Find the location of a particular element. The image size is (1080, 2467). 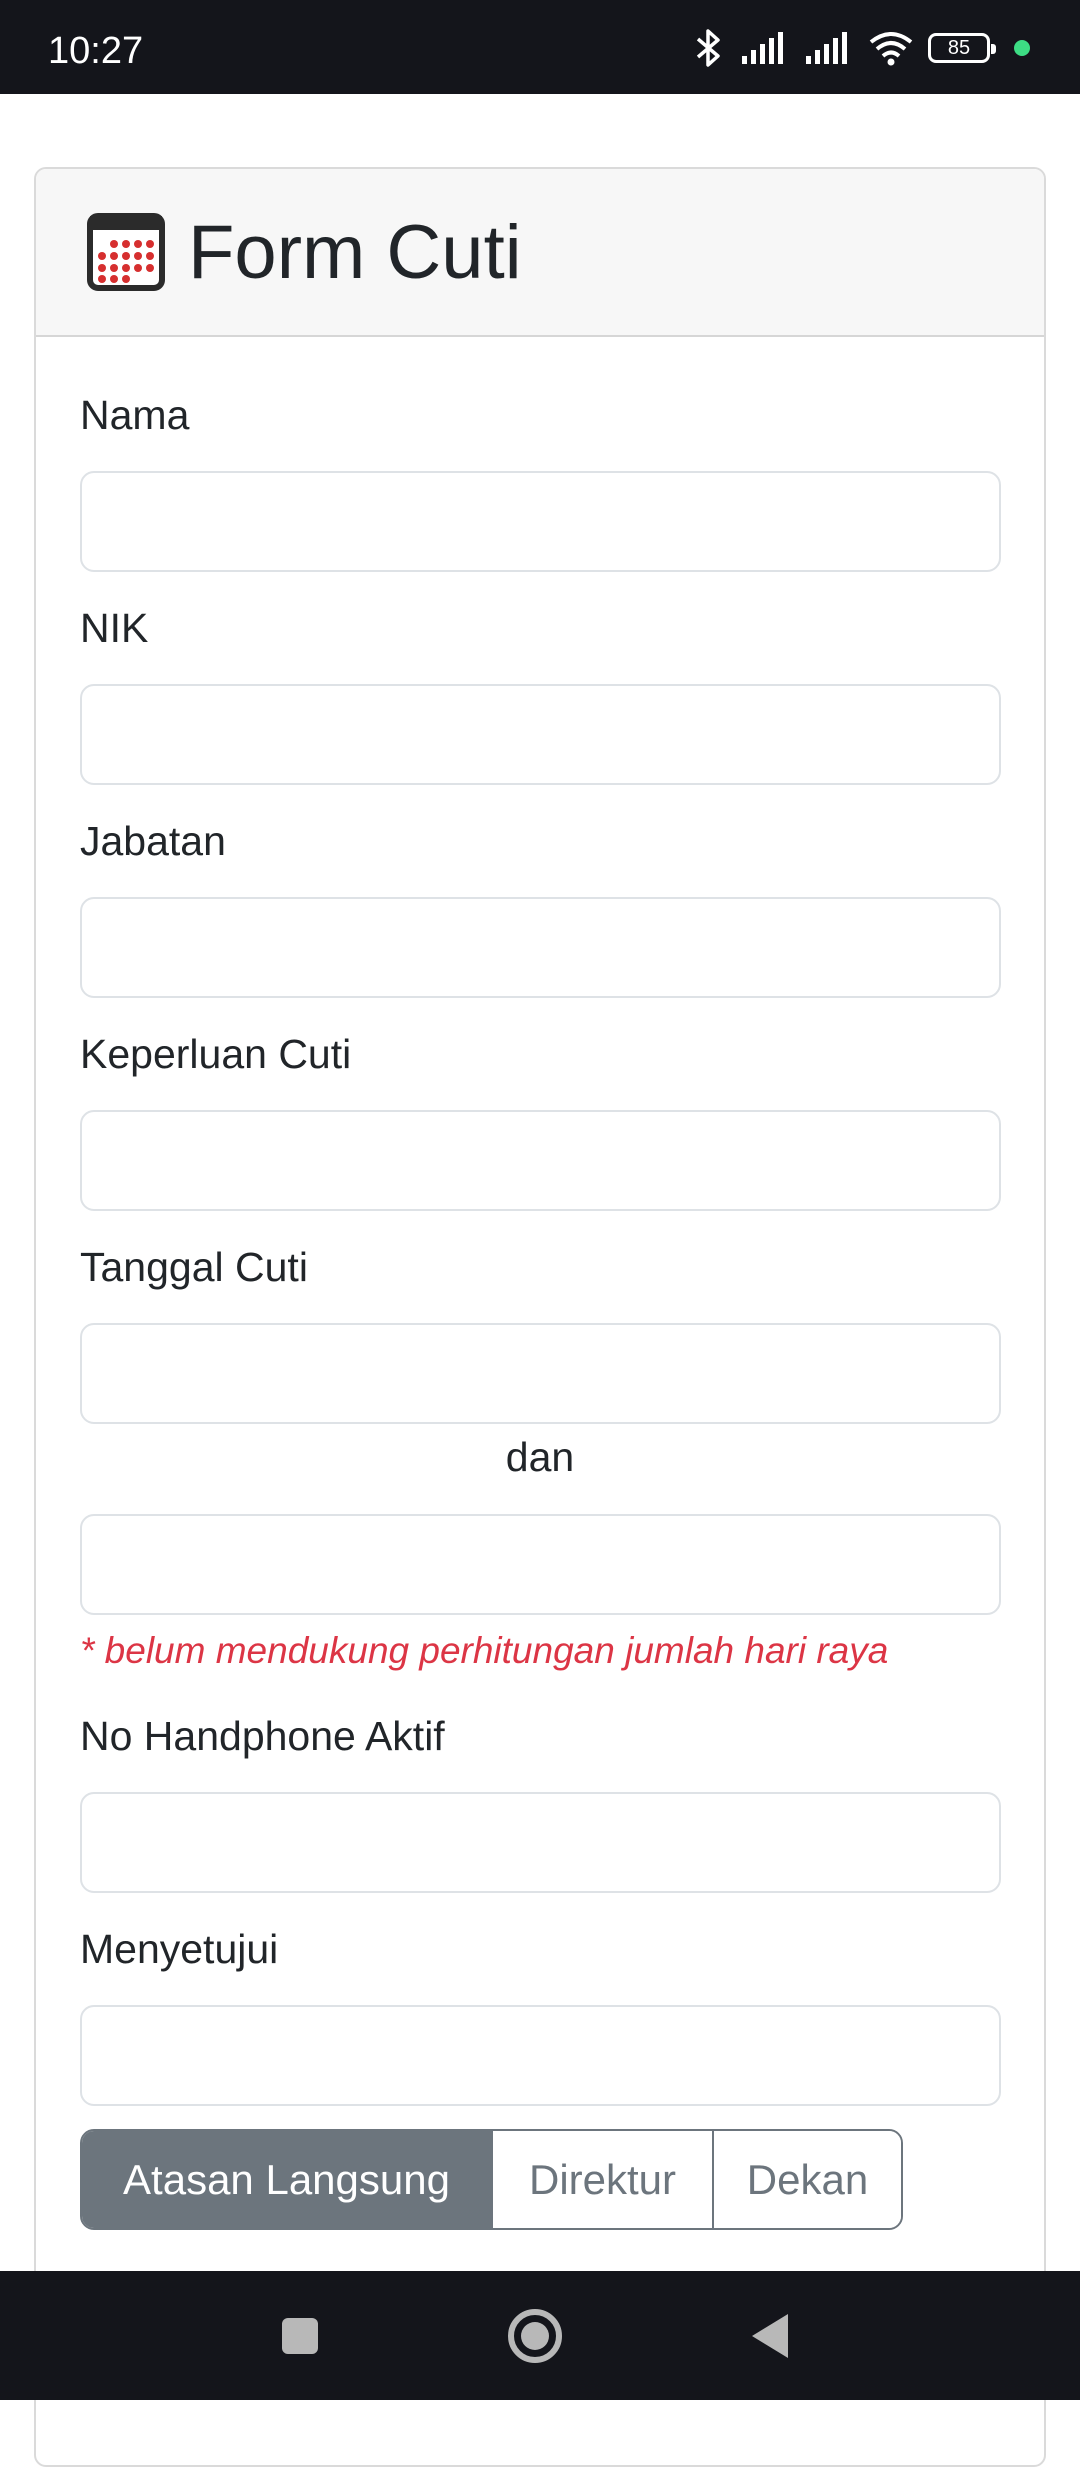

recents-button is located at coordinates (300, 2335).